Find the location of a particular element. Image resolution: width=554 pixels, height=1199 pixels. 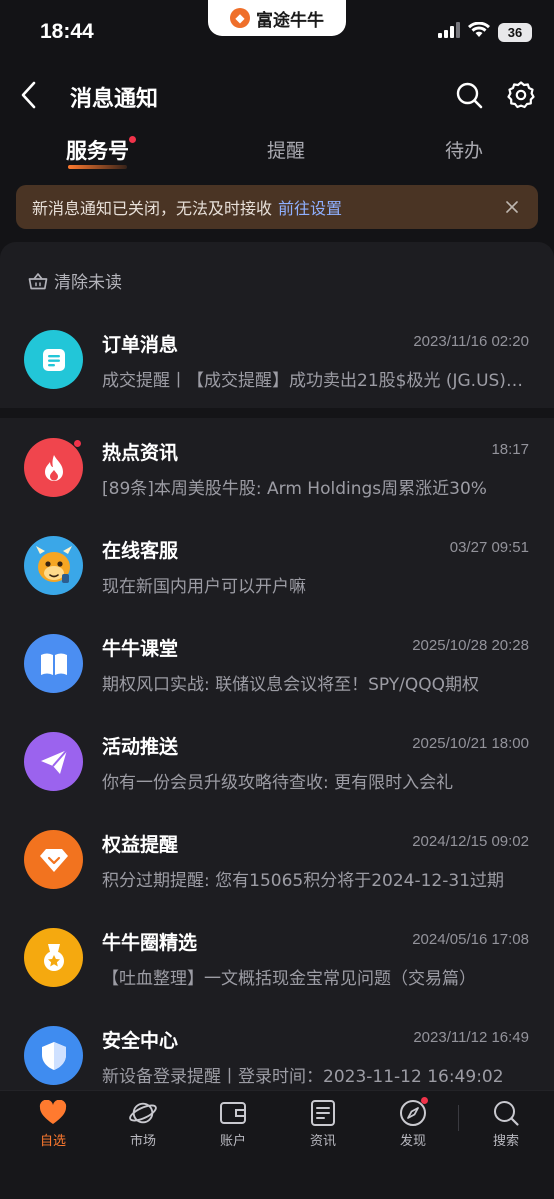

wifi-icon is located at coordinates (479, 31).